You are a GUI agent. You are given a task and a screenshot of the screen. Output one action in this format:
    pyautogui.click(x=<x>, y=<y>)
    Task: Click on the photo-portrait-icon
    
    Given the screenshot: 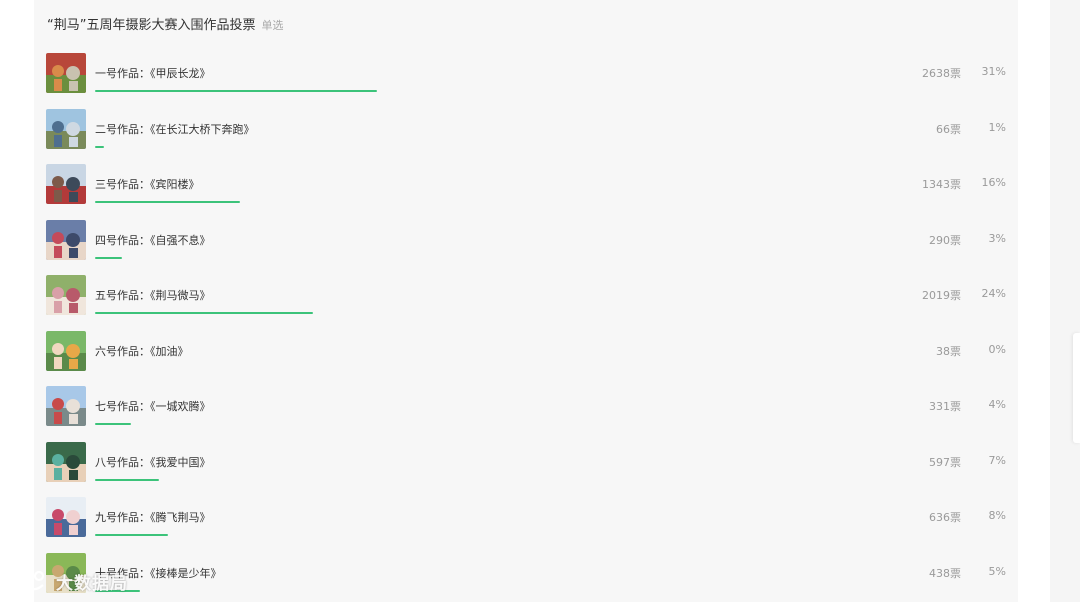 What is the action you would take?
    pyautogui.click(x=66, y=462)
    